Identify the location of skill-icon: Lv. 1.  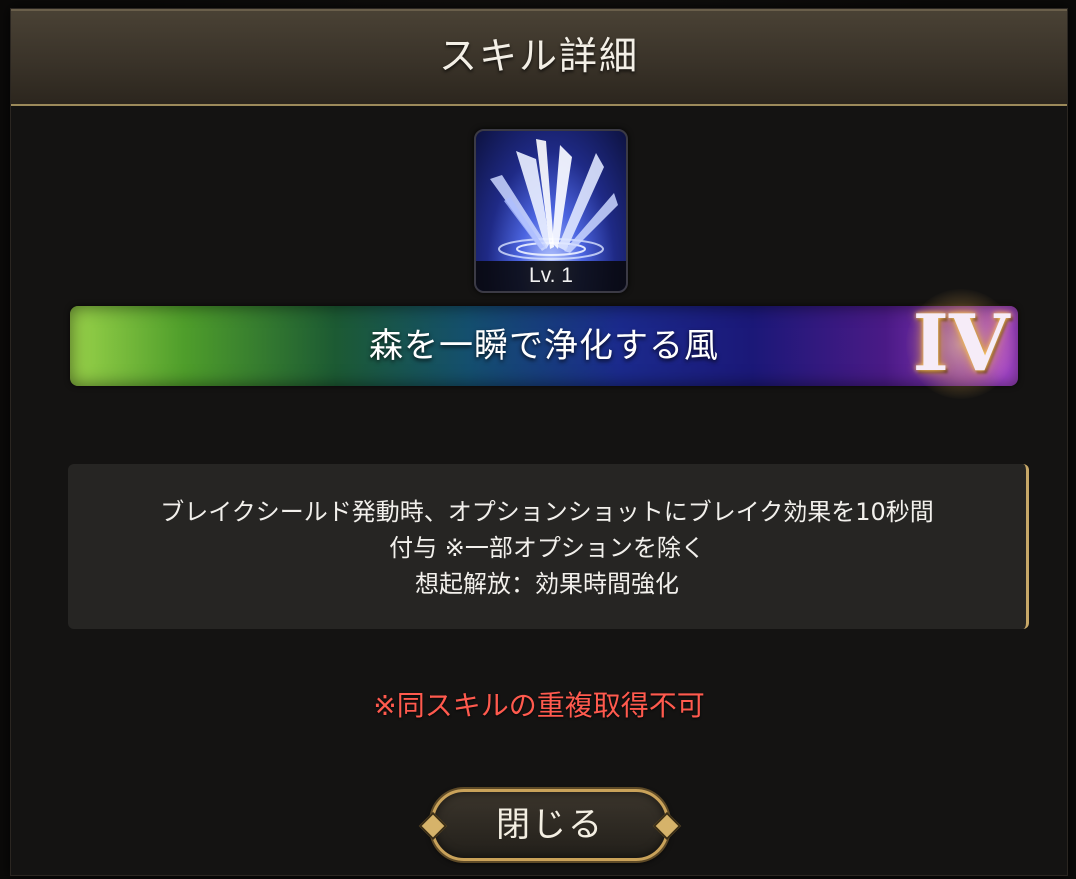
(551, 211).